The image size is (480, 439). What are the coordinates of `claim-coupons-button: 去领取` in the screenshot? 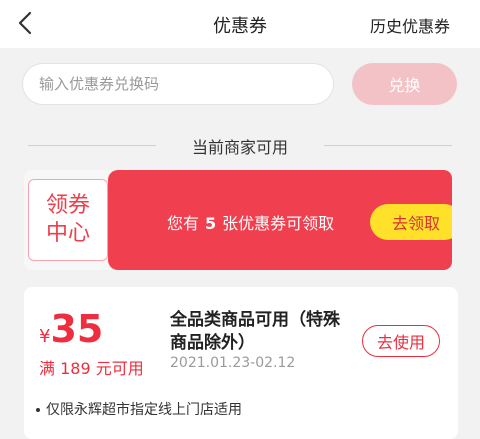 It's located at (411, 222).